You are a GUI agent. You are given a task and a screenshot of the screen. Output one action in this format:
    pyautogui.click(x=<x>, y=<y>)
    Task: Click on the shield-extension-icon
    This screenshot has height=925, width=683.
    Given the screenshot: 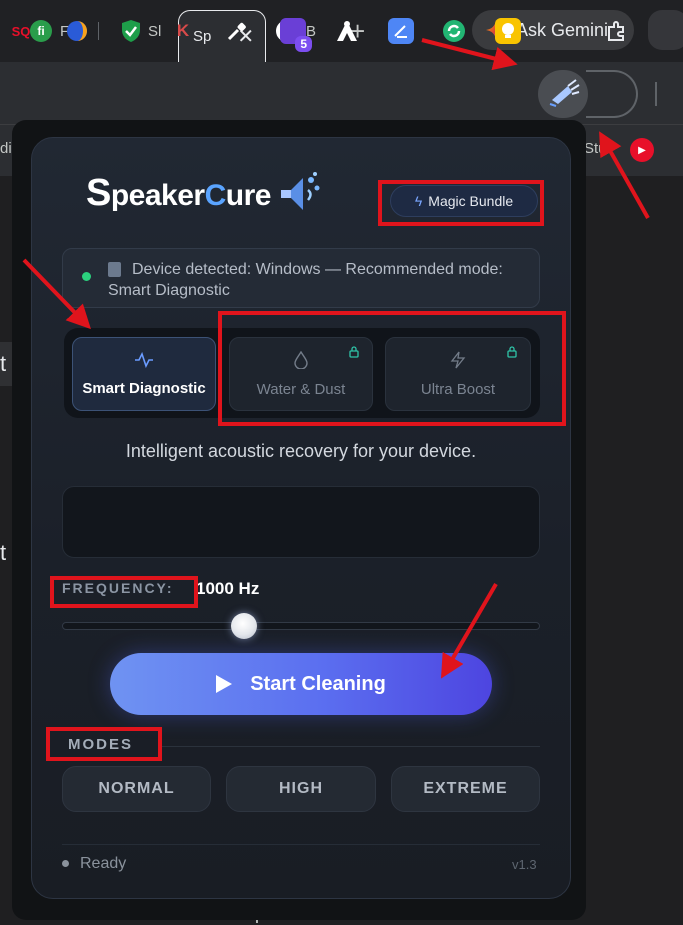 What is the action you would take?
    pyautogui.click(x=131, y=31)
    